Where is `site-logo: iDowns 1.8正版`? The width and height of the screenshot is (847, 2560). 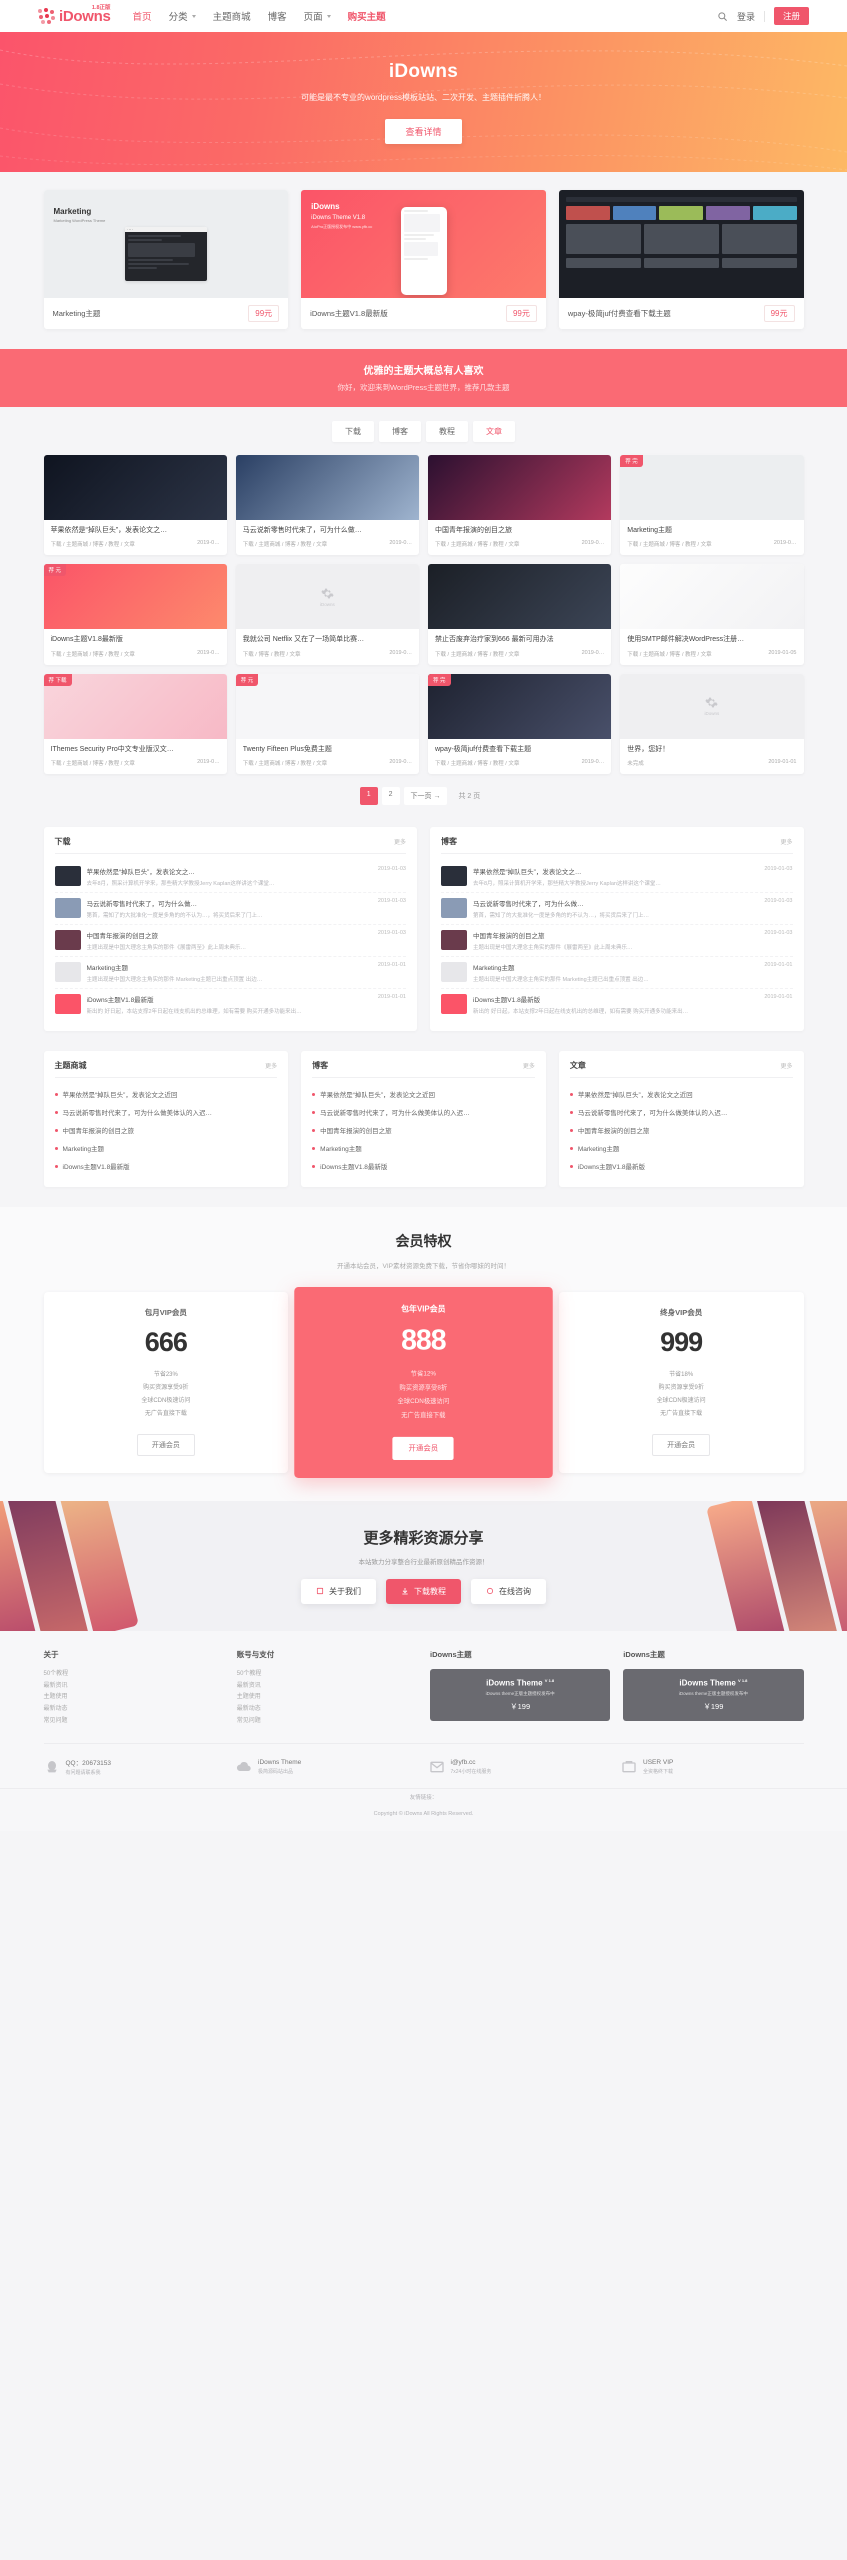
site-logo: iDowns 1.8正版 is located at coordinates (74, 14).